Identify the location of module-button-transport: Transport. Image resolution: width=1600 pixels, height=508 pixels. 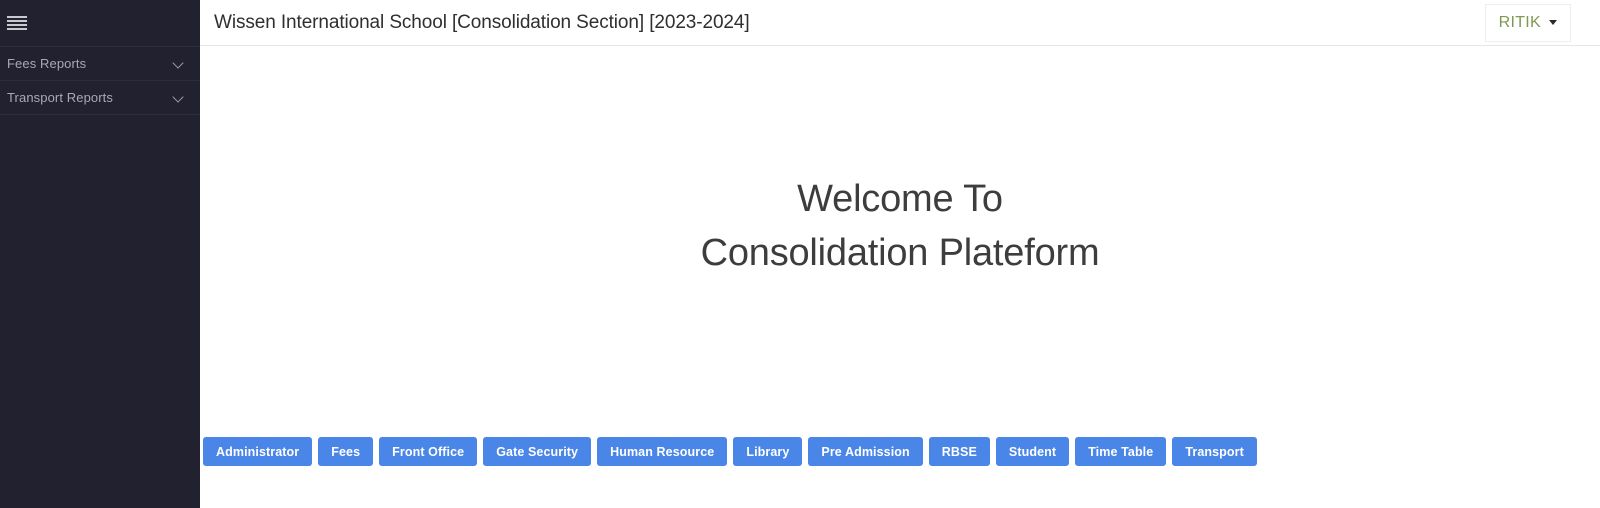
(1214, 451).